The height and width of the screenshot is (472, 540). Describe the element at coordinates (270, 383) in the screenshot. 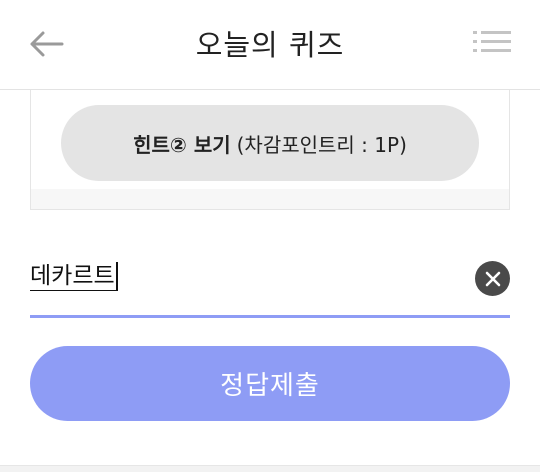

I see `submit-answer-button: 정답제출` at that location.